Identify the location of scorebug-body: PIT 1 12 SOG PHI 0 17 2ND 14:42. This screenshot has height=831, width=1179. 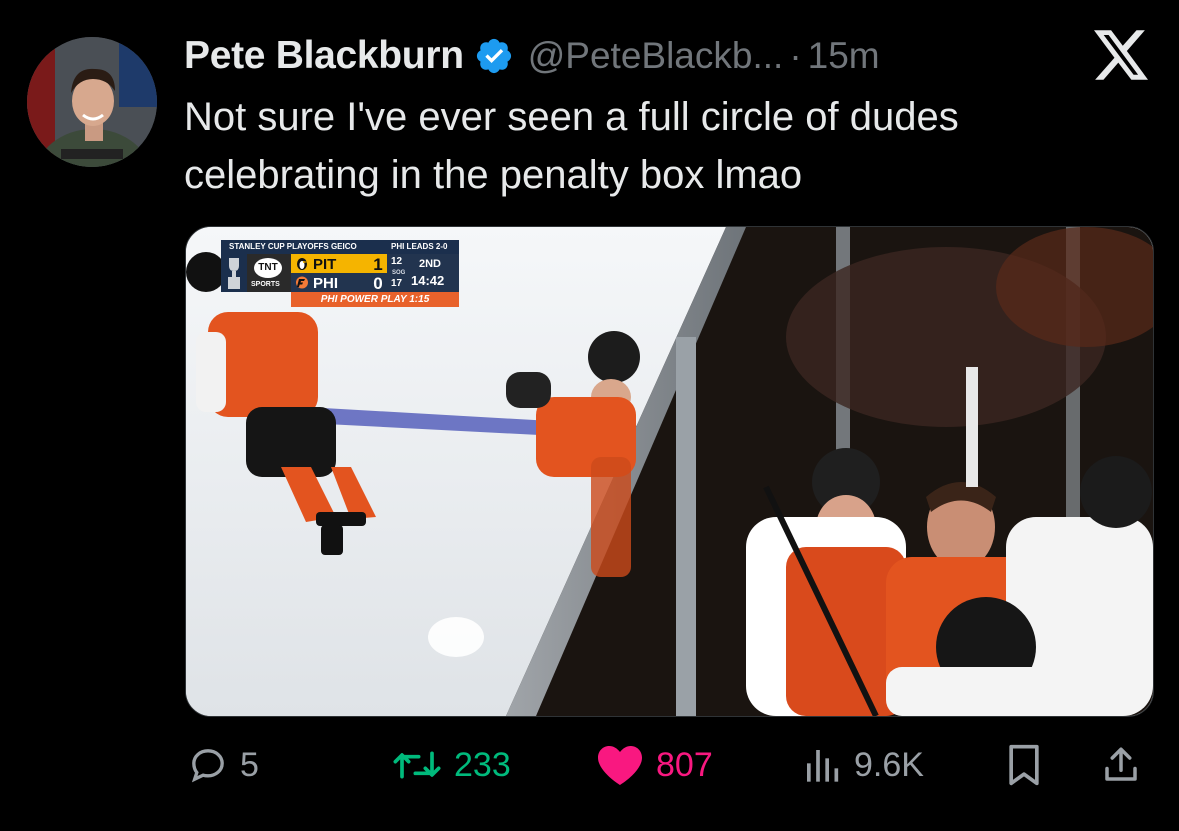
(375, 273).